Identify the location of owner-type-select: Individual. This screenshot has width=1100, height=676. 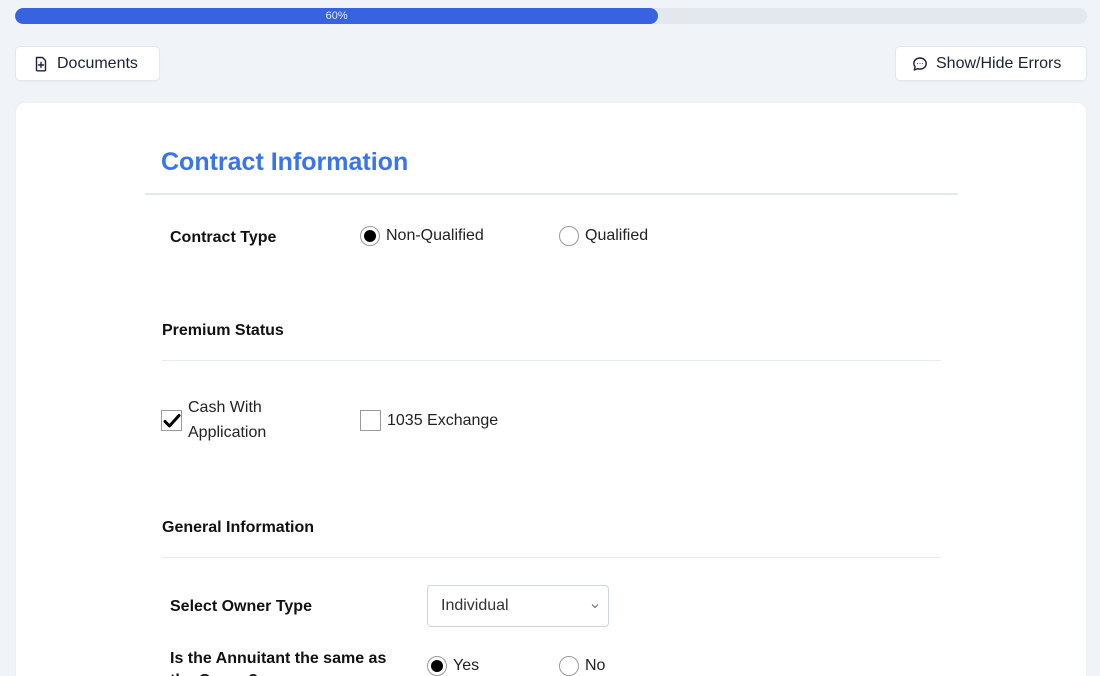
(518, 606).